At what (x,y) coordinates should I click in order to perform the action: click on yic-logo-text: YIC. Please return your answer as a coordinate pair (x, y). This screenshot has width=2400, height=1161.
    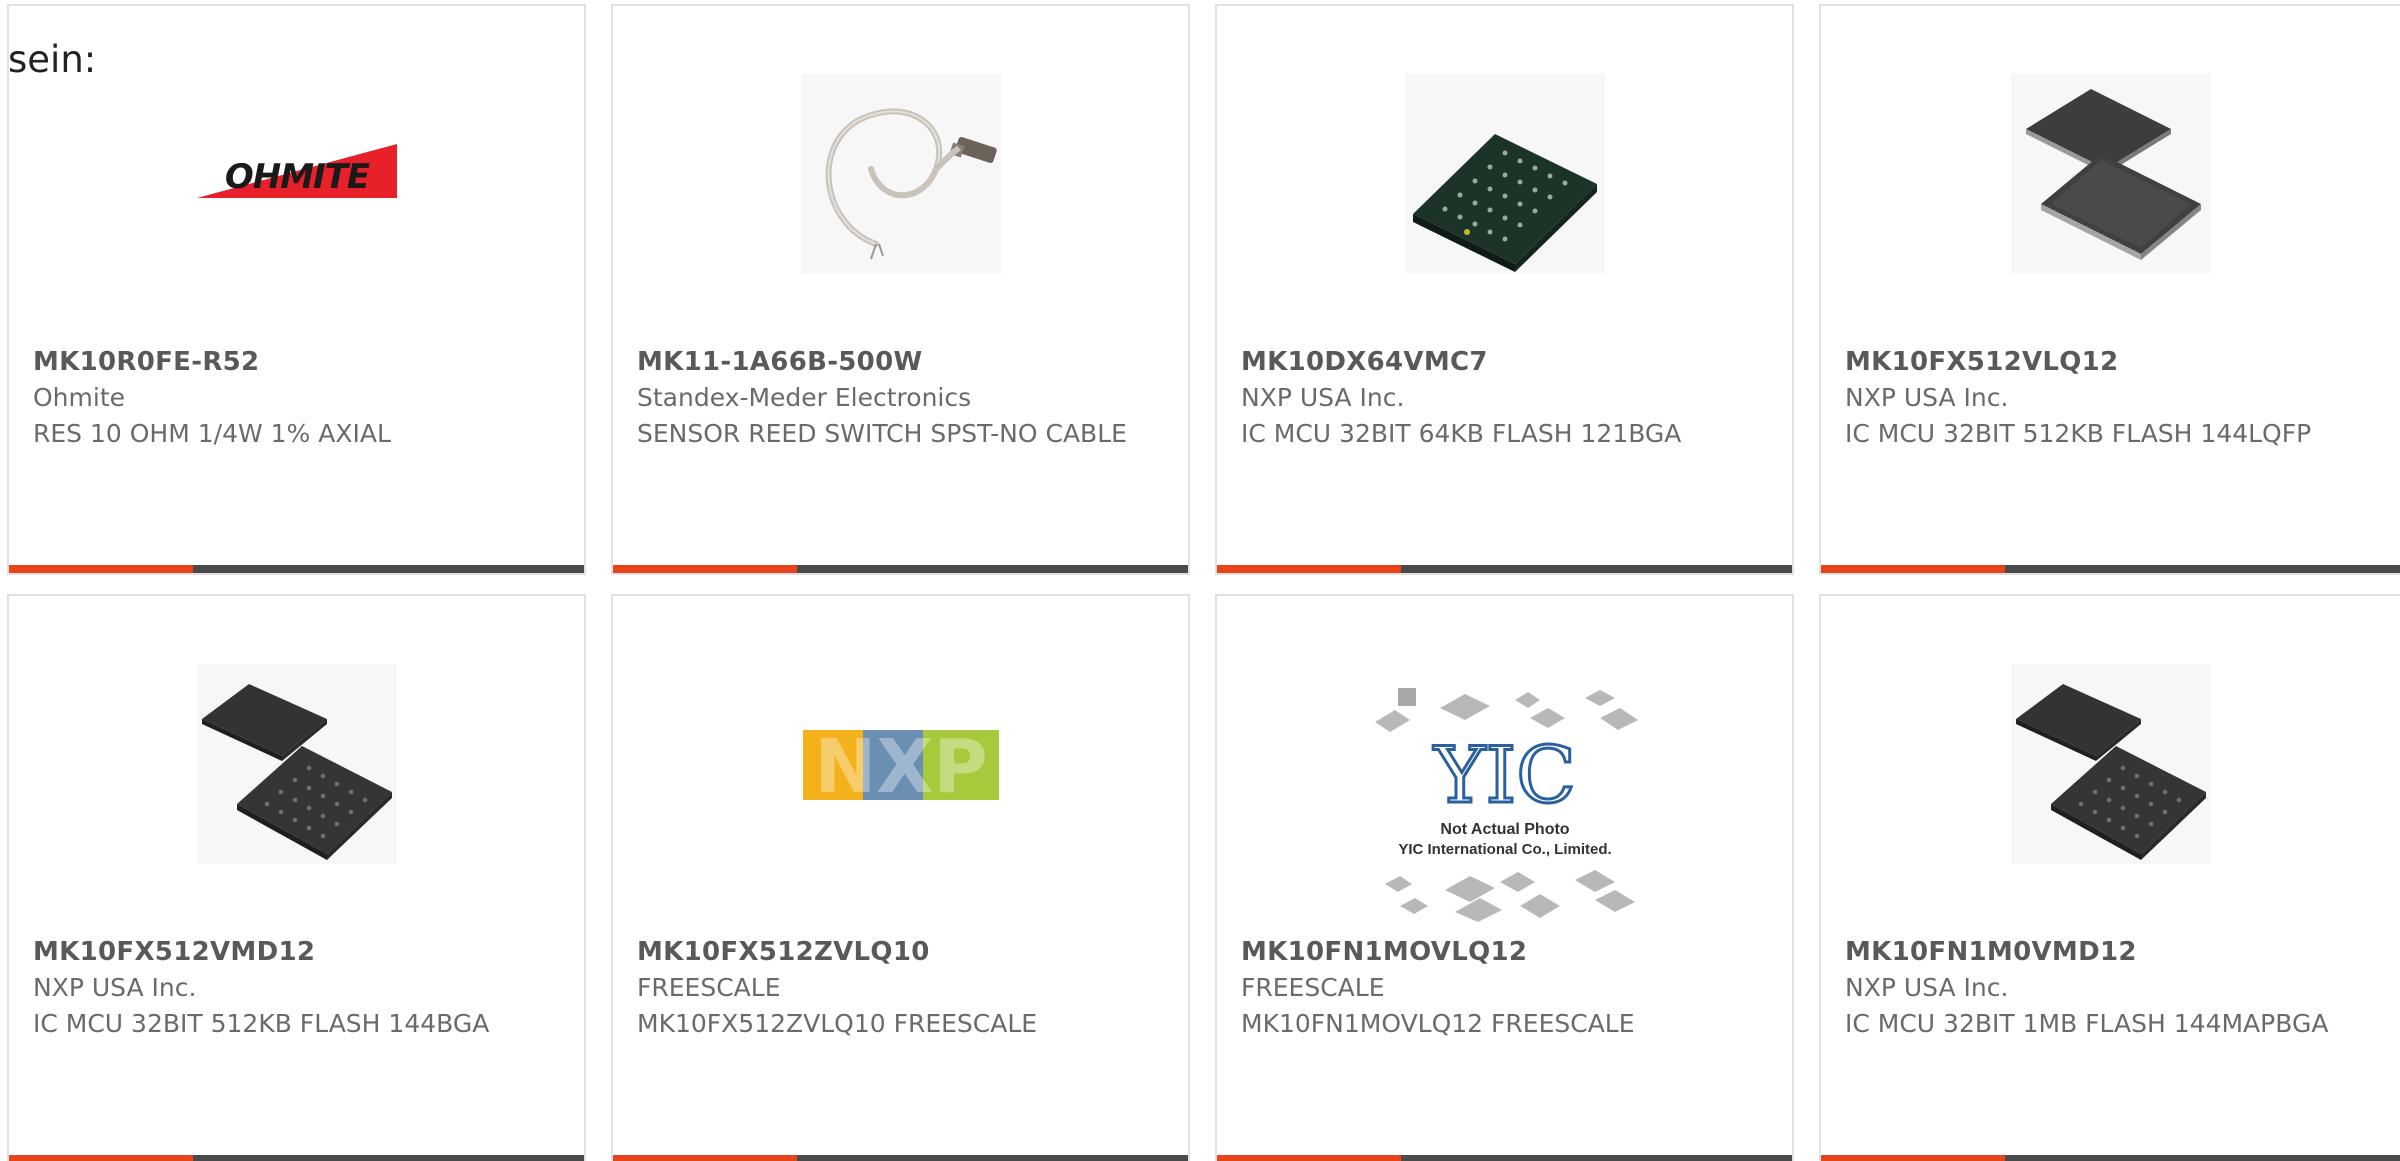
    Looking at the image, I should click on (1504, 776).